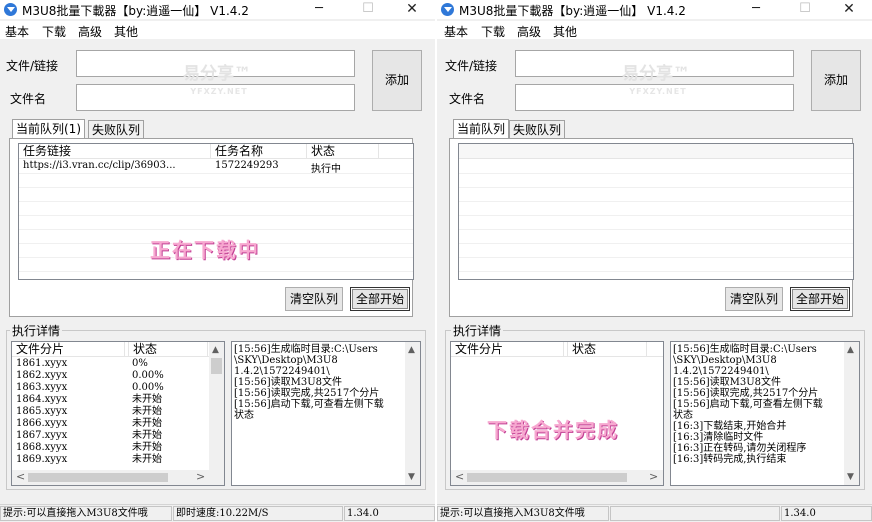 This screenshot has width=872, height=522. Describe the element at coordinates (326, 169) in the screenshot. I see `task-status-cell: 执行中` at that location.